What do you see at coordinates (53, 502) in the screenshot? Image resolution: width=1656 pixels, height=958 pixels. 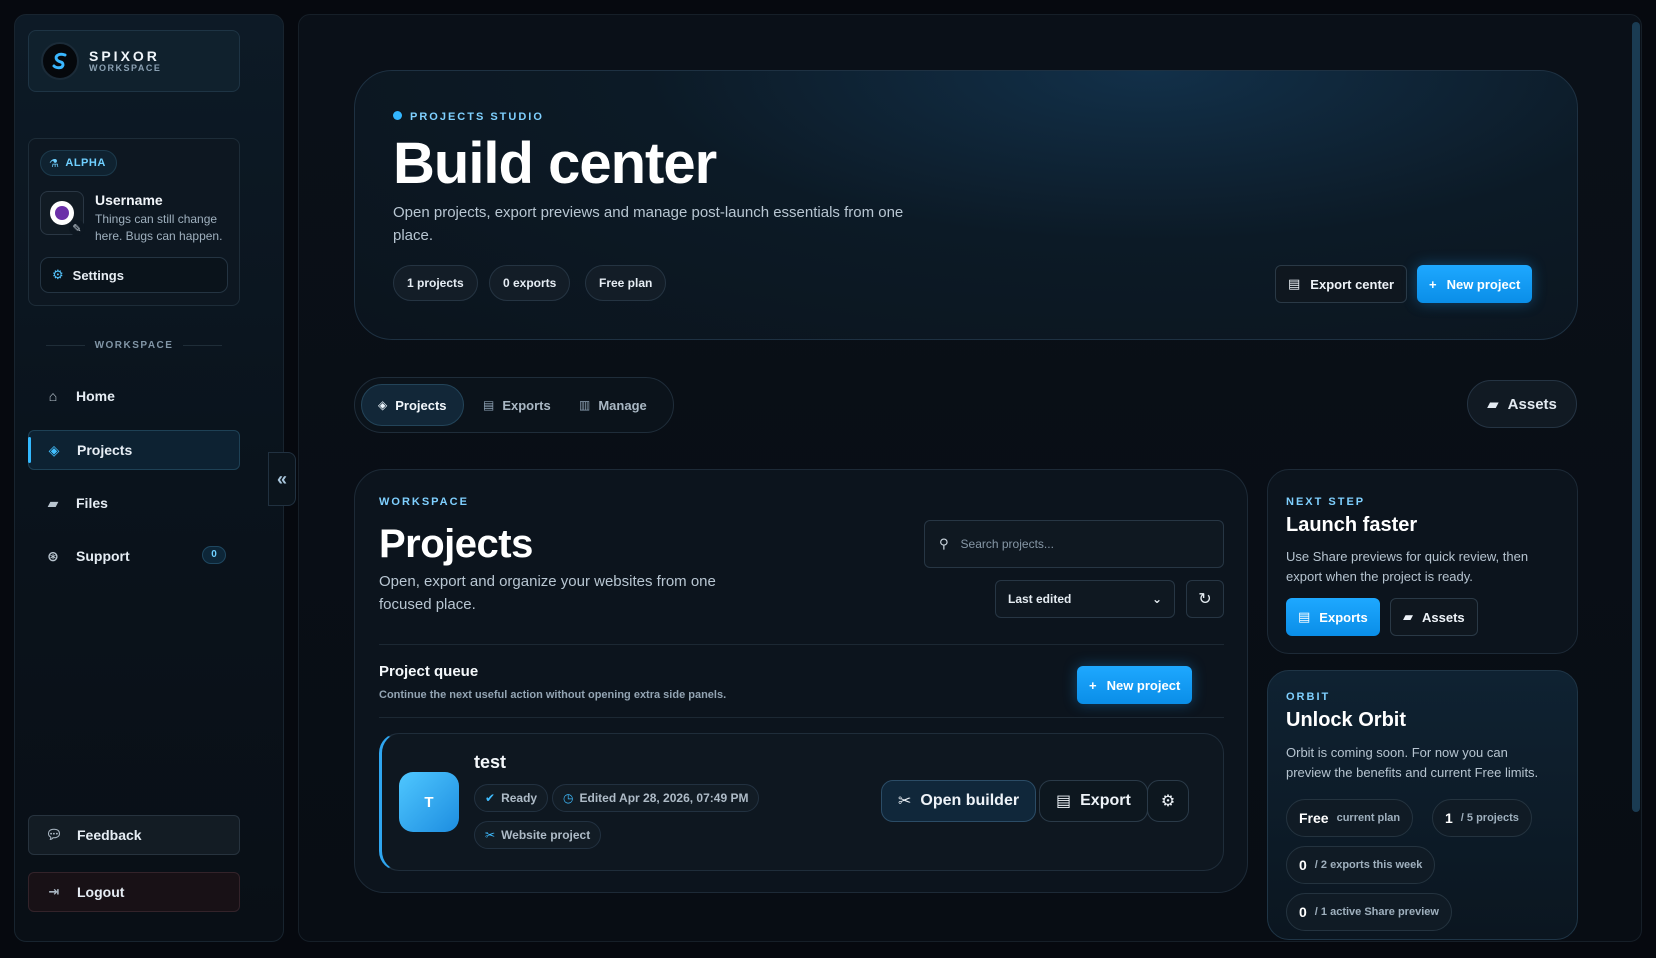 I see `folder-icon: ▰` at bounding box center [53, 502].